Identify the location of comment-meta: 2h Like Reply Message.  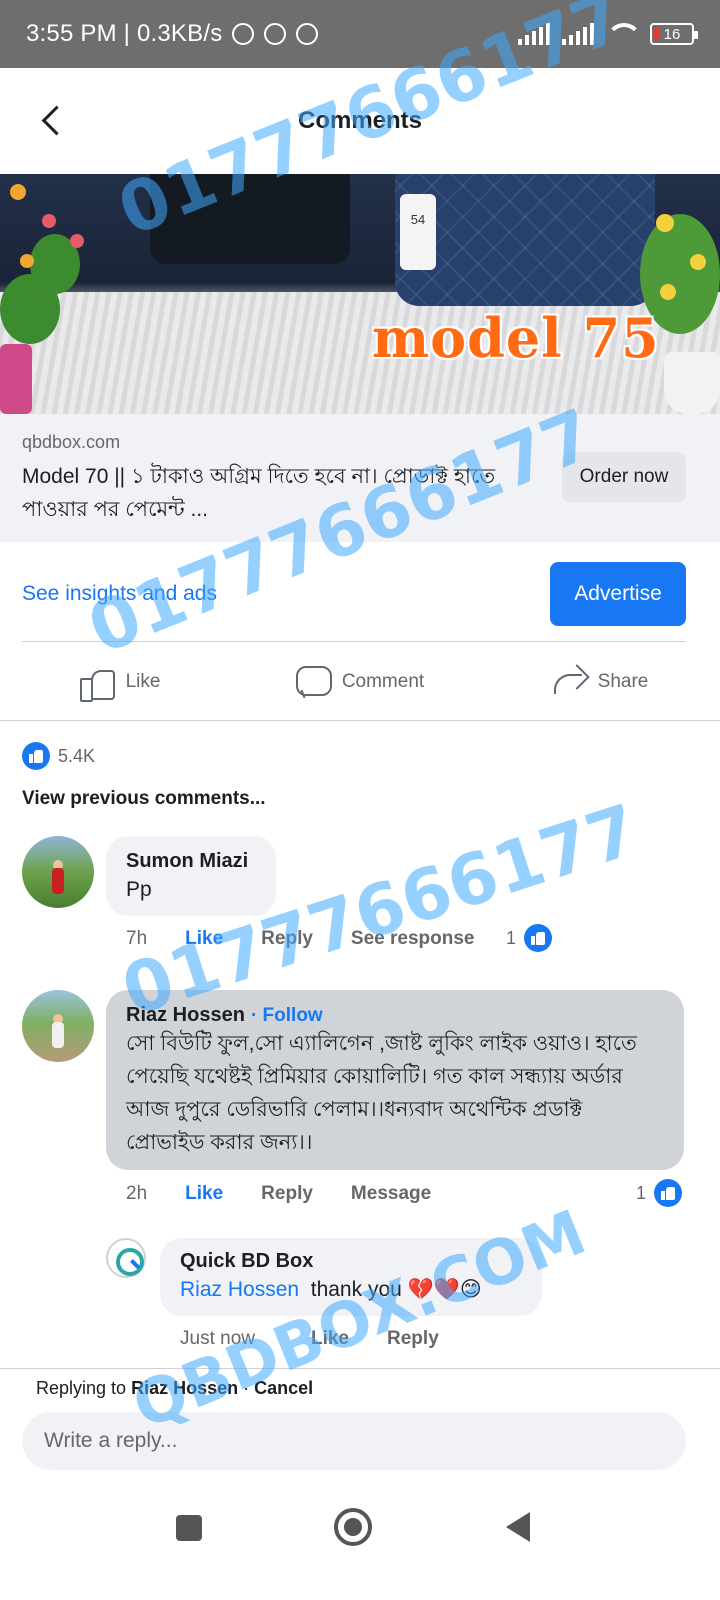
(297, 1194).